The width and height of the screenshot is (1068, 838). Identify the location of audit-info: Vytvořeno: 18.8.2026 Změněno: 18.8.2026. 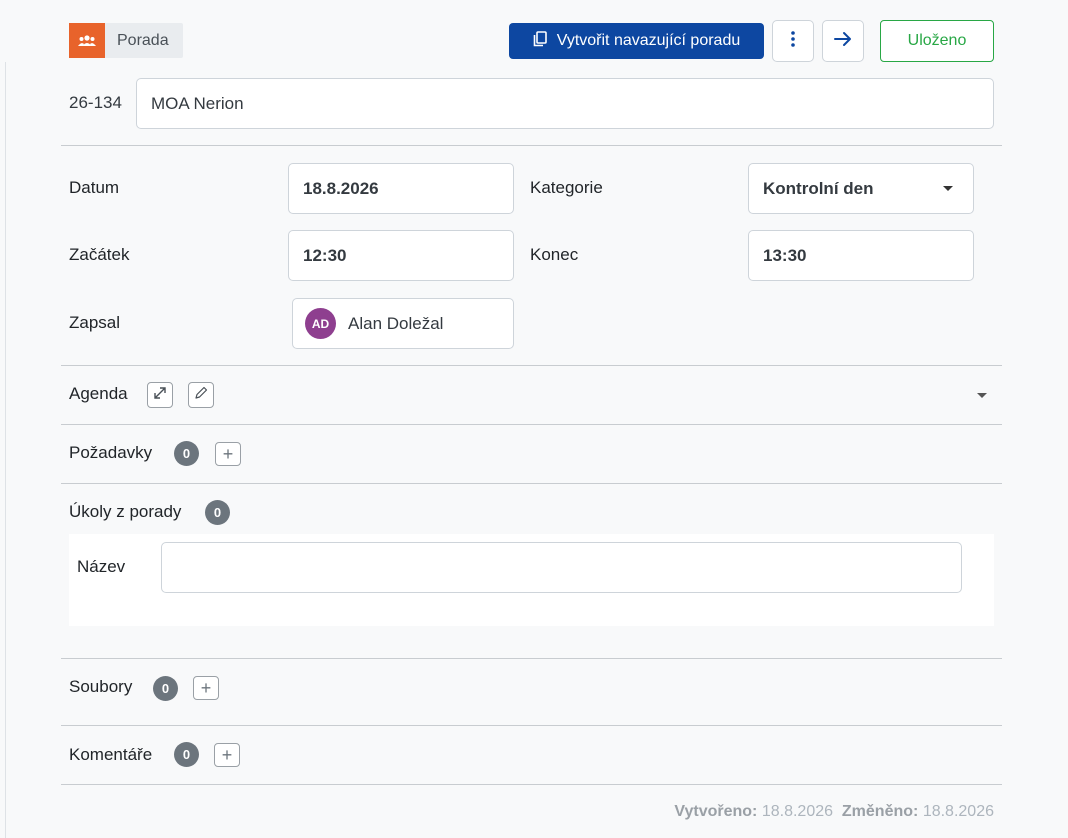
(834, 812).